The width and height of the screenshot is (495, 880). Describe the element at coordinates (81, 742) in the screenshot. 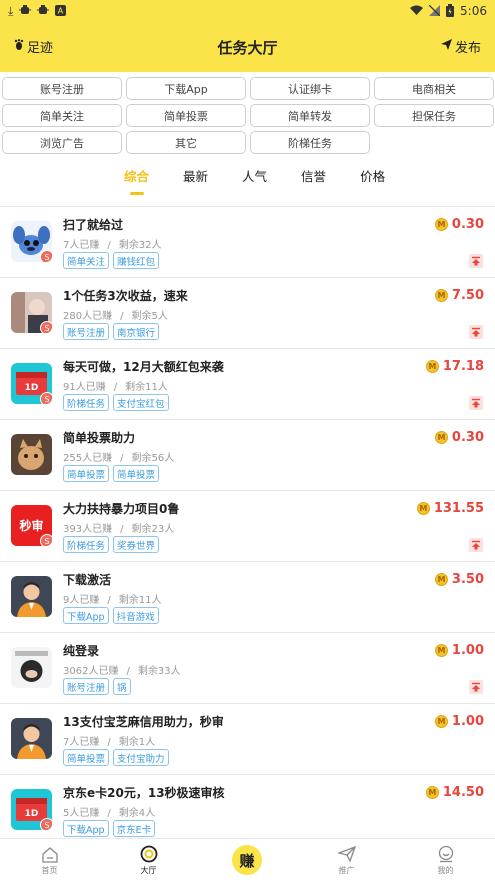

I see `earned-count: 7人已赚` at that location.